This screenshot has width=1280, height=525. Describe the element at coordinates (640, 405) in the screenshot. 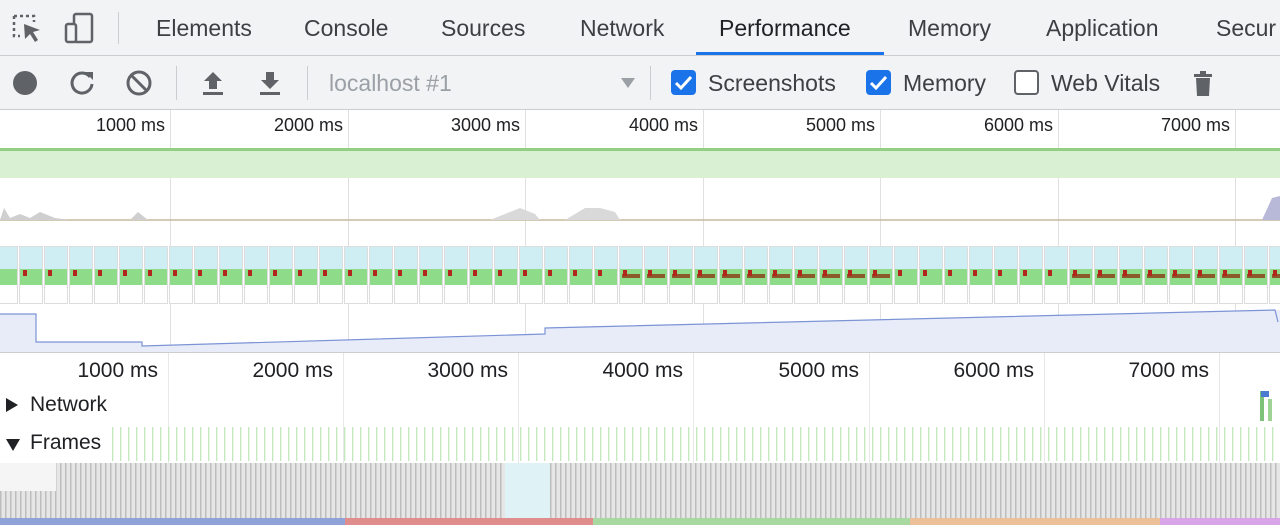

I see `network-track: Network` at that location.